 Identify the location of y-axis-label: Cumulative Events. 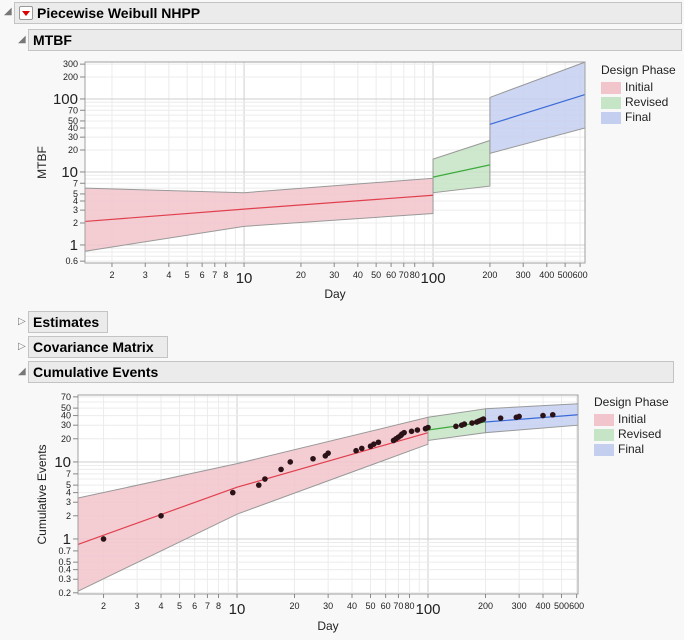
(42, 494).